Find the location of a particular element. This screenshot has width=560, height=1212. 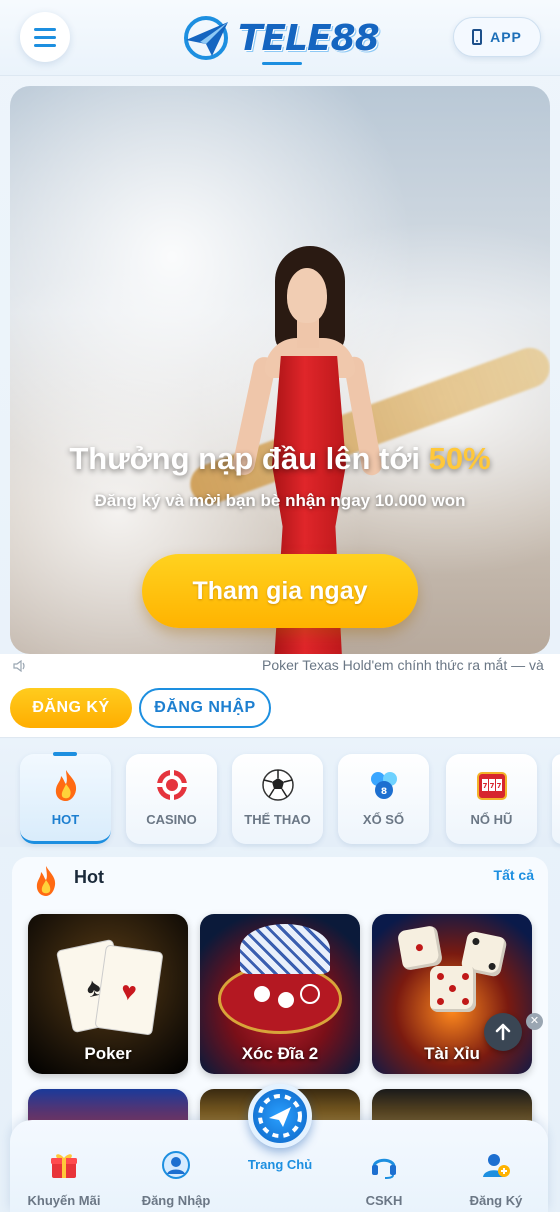

register-button: ĐĂNG KÝ is located at coordinates (71, 708).